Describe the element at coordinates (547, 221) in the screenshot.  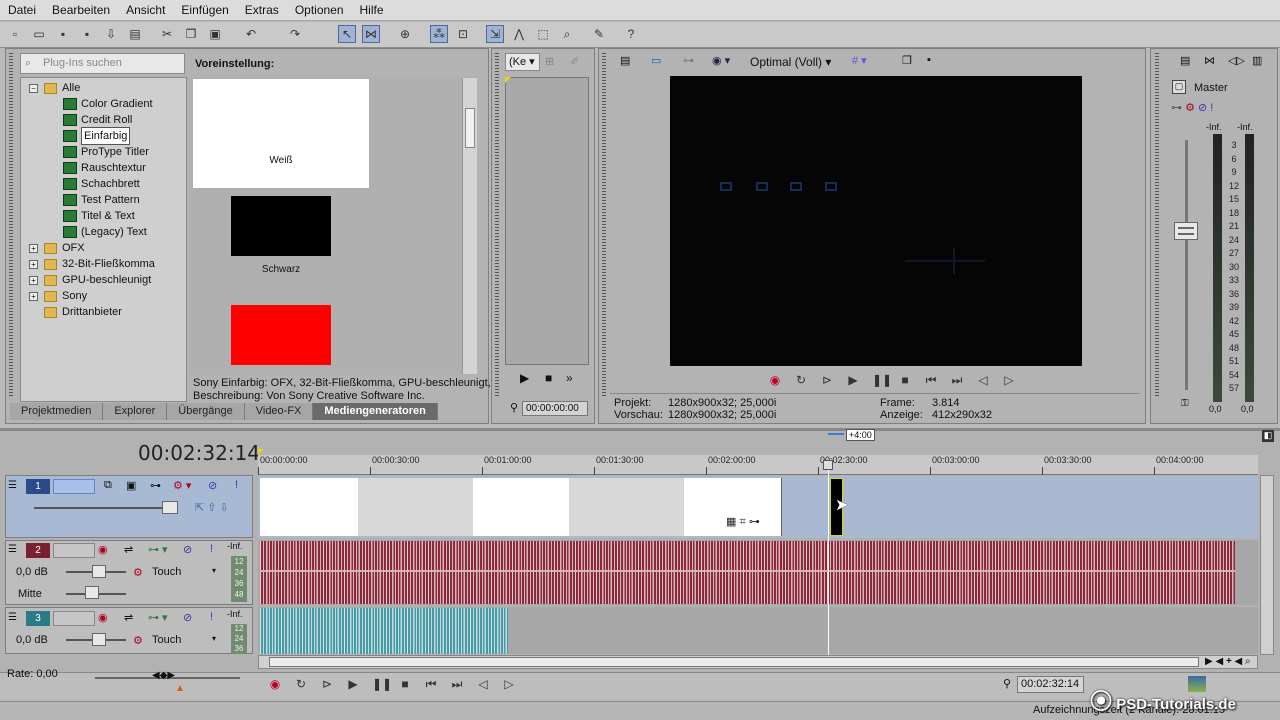
I see `trimmer-area` at that location.